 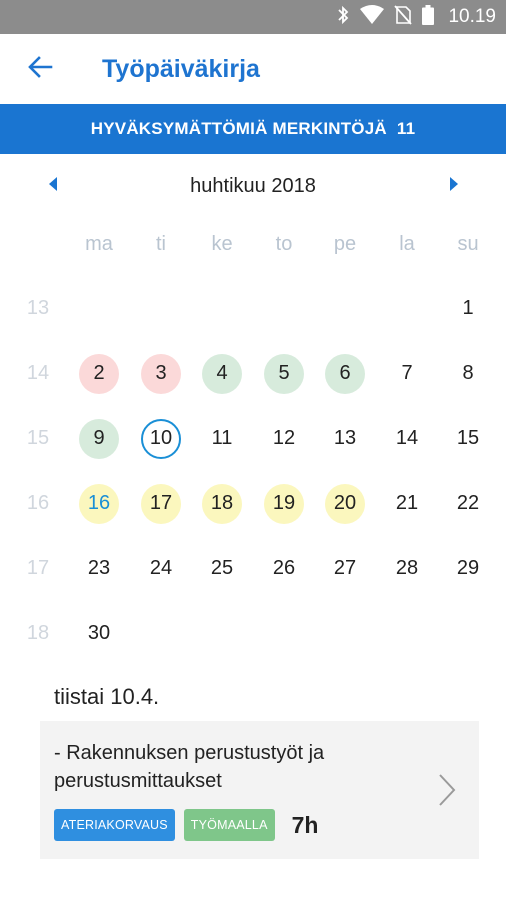 I want to click on weekday-label: ke, so click(x=222, y=243).